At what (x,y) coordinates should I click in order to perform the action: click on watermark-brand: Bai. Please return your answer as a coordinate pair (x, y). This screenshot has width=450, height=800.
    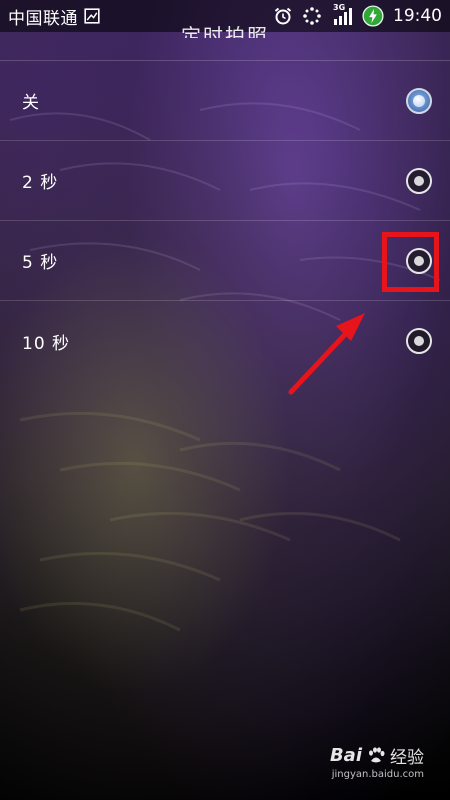
    Looking at the image, I should click on (345, 755).